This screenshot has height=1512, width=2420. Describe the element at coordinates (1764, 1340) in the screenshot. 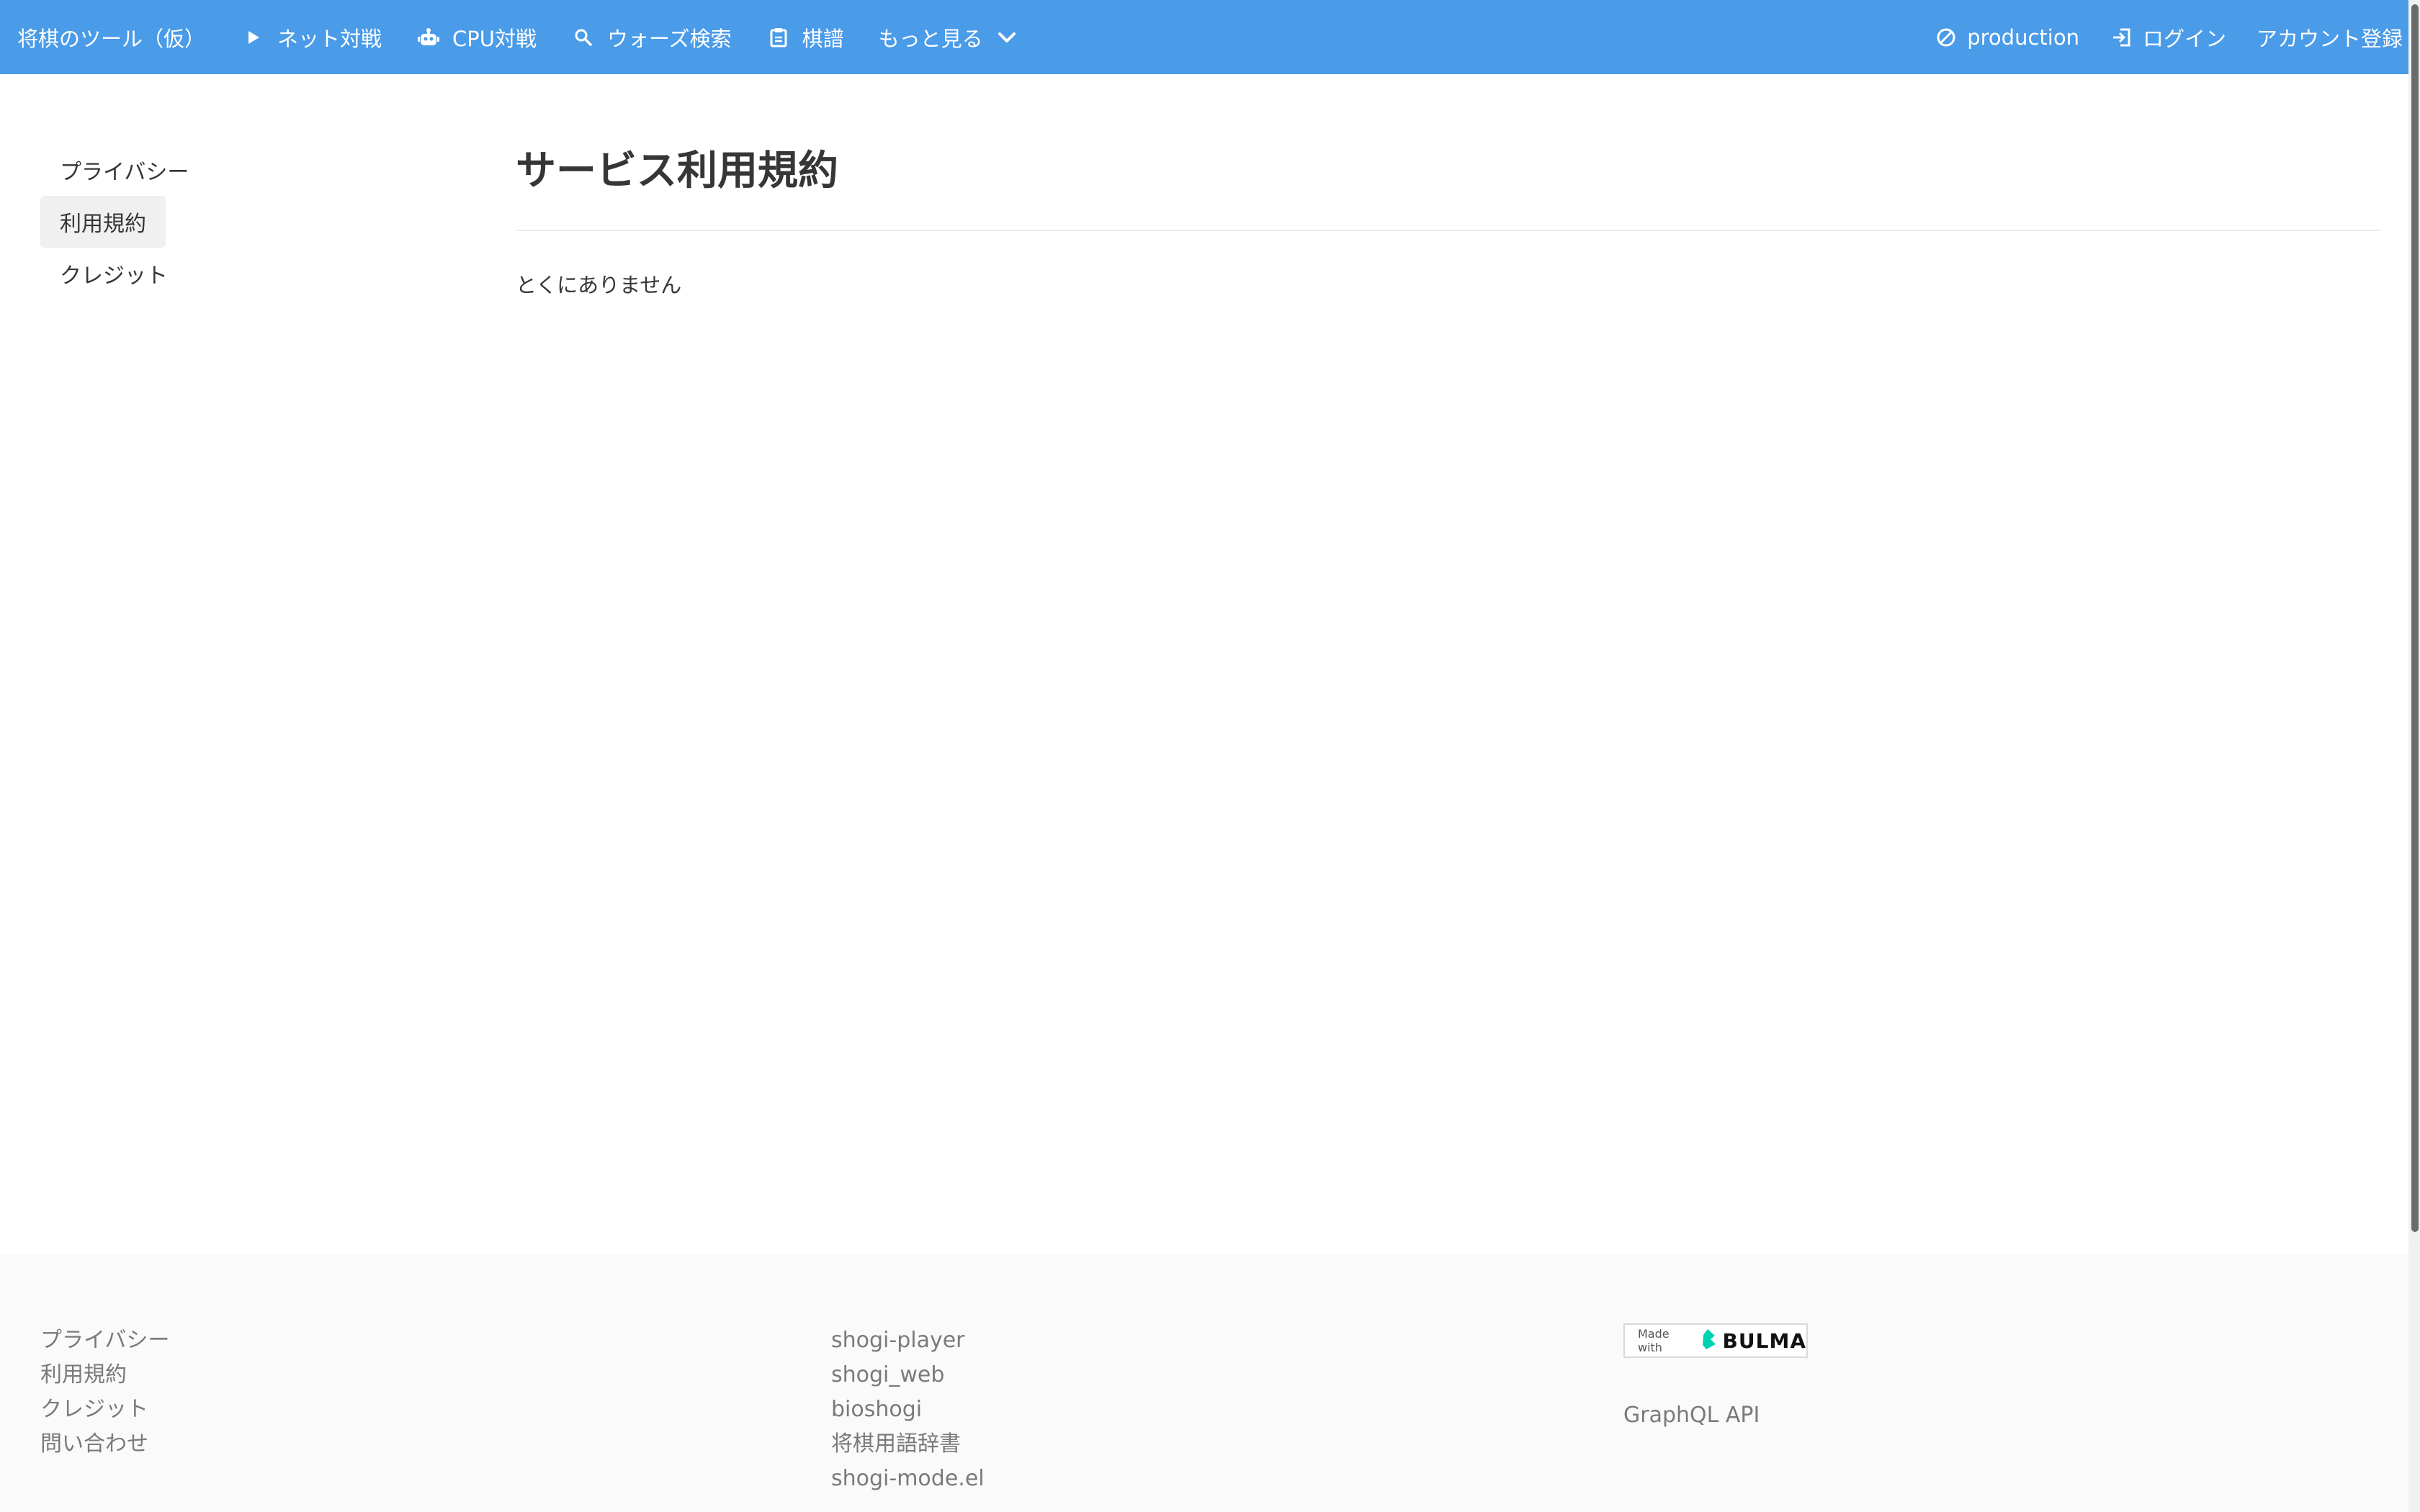

I see `bulma-wordmark: BULMA` at that location.